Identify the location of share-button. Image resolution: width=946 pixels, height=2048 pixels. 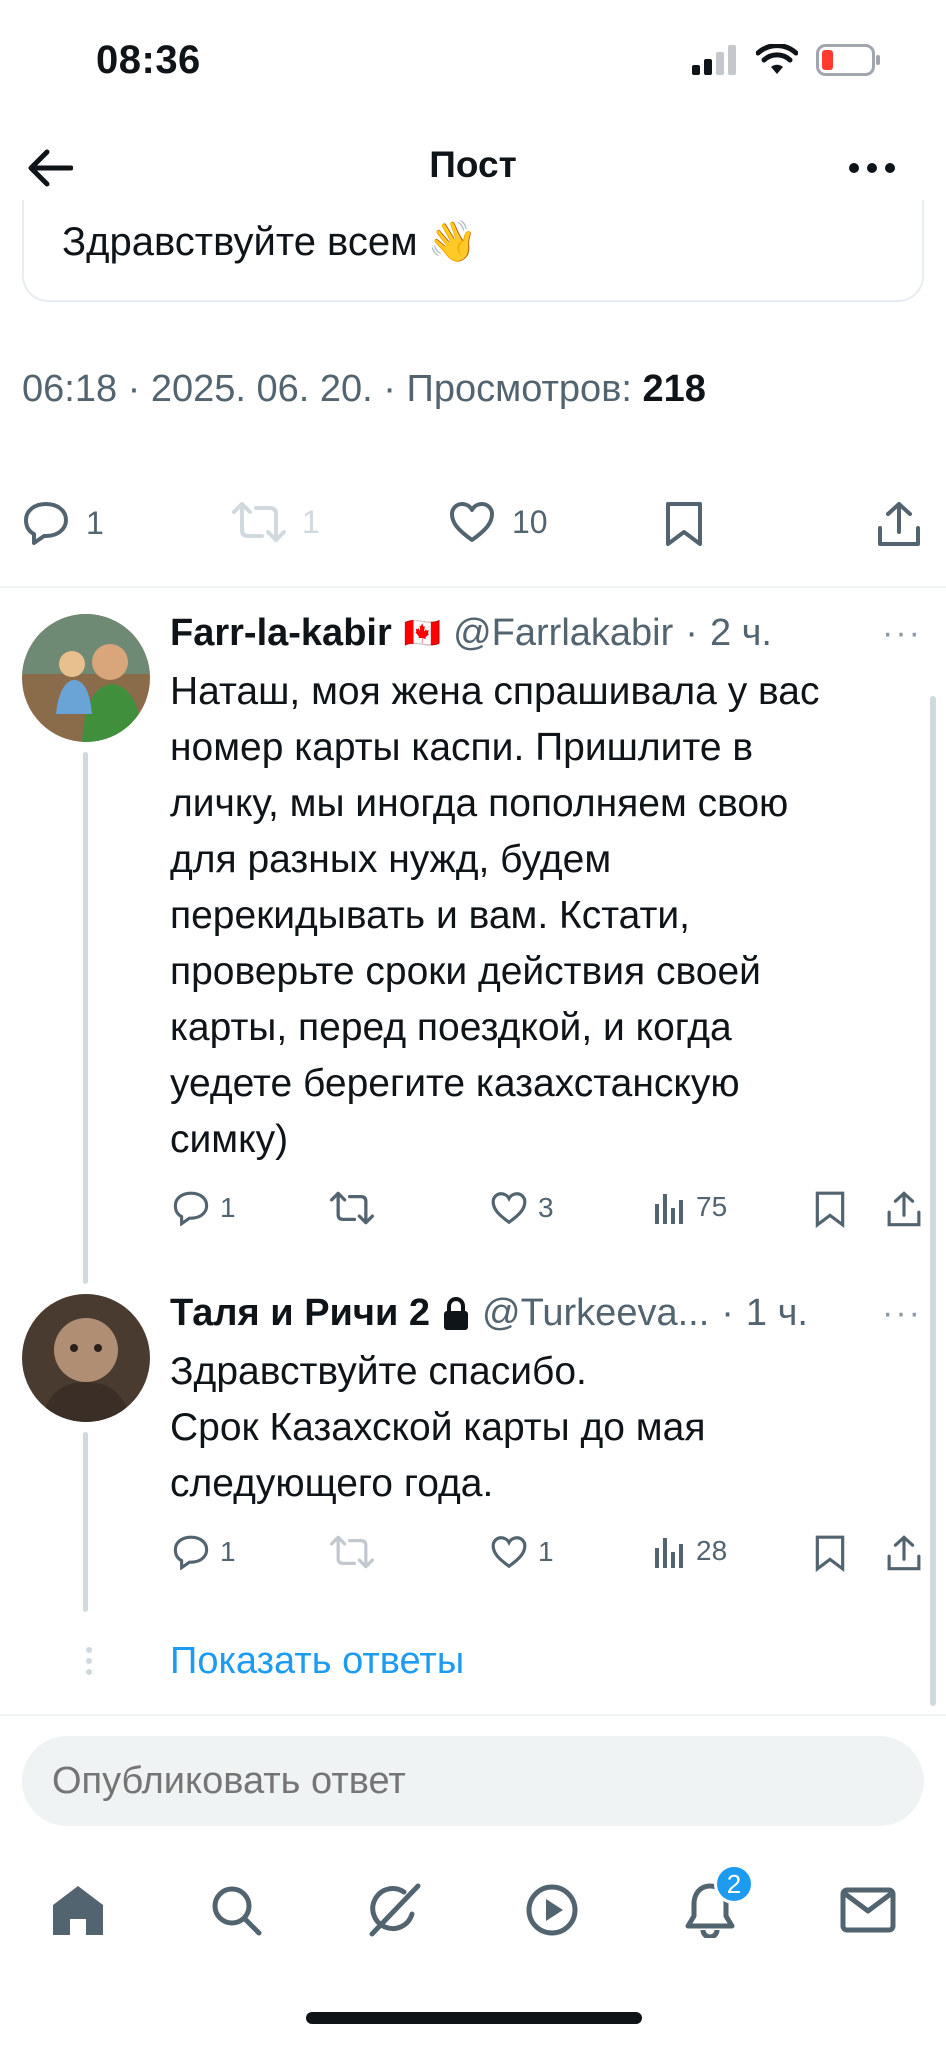
(899, 524).